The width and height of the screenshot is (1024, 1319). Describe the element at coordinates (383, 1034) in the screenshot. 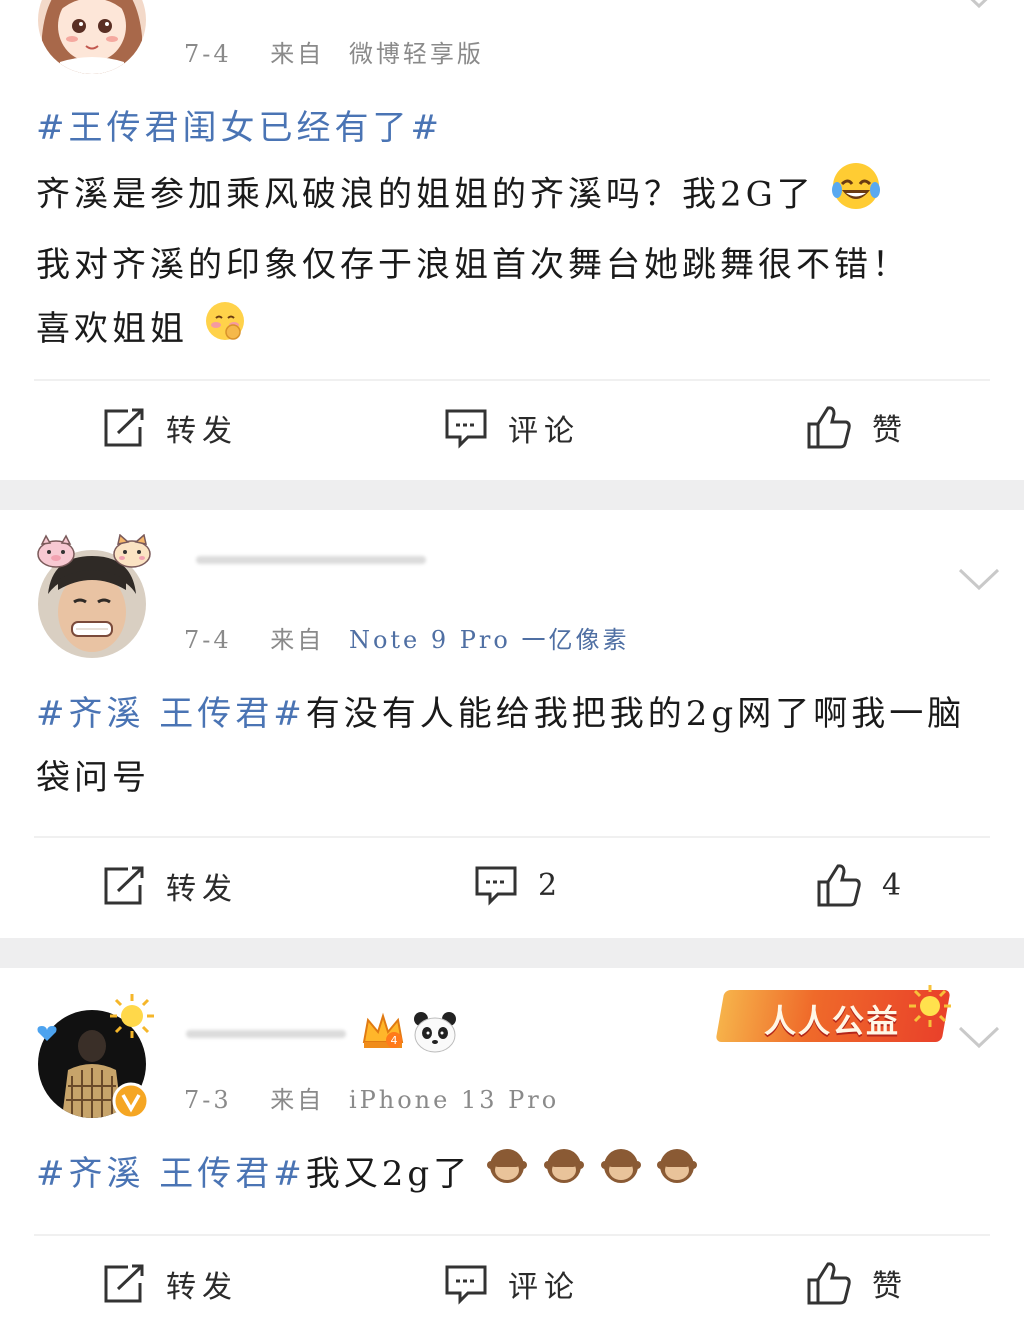

I see `crown-icon: 4` at that location.